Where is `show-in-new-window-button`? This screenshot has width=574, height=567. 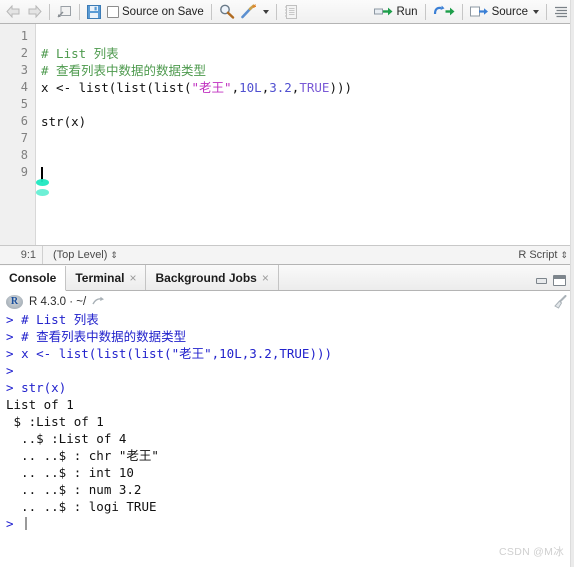
show-in-new-window-button is located at coordinates (64, 12).